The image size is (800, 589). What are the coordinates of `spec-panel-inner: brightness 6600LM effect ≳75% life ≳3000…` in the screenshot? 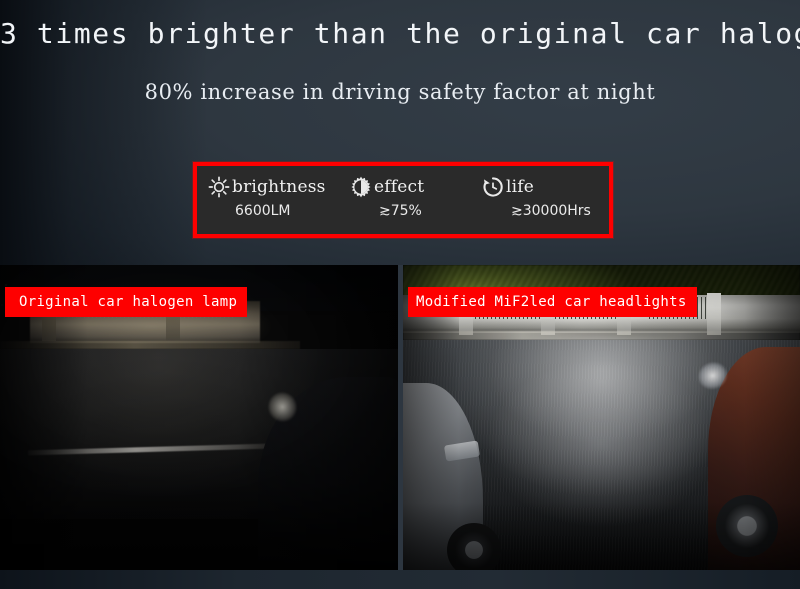 It's located at (403, 200).